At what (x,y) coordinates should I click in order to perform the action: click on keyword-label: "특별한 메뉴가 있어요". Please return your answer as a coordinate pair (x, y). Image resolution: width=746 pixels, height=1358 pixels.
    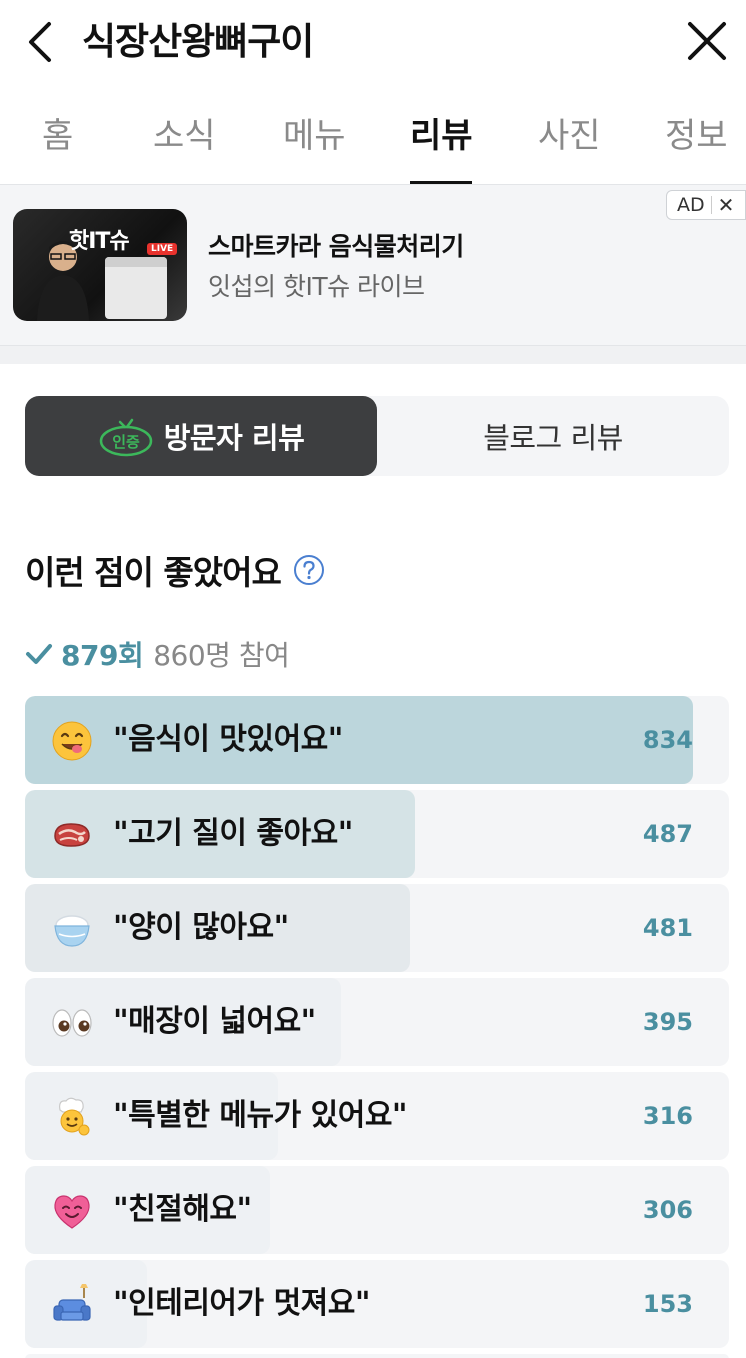
    Looking at the image, I should click on (260, 1115).